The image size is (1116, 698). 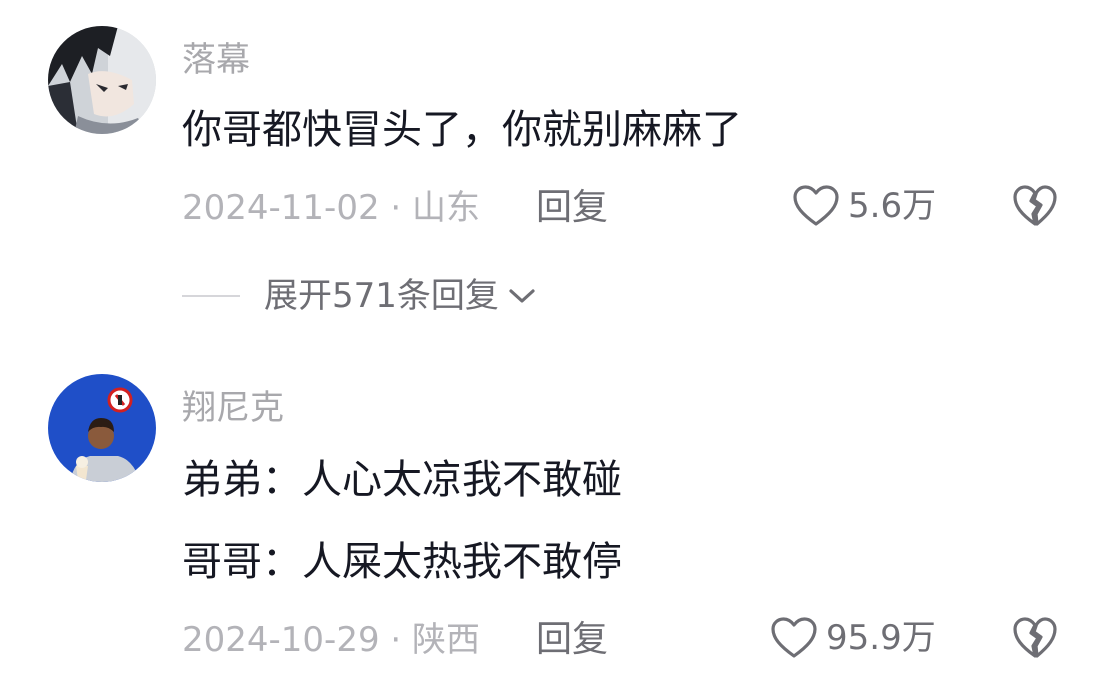 What do you see at coordinates (281, 208) in the screenshot?
I see `comment-date: 2024-11-02` at bounding box center [281, 208].